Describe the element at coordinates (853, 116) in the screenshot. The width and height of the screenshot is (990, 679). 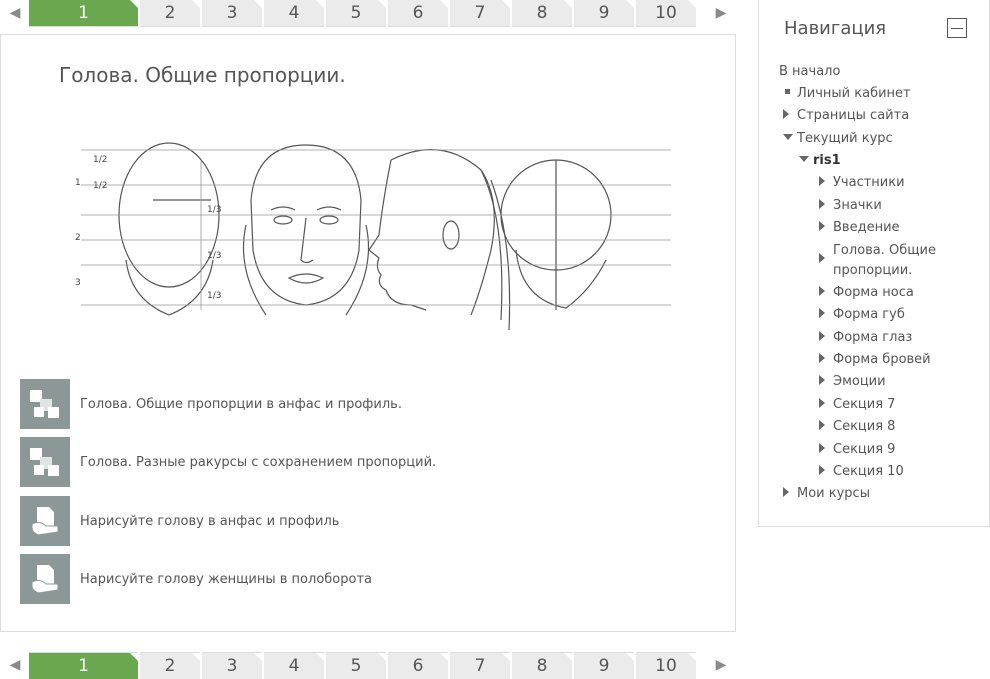
I see `nav-item-label: Страницы сайта` at that location.